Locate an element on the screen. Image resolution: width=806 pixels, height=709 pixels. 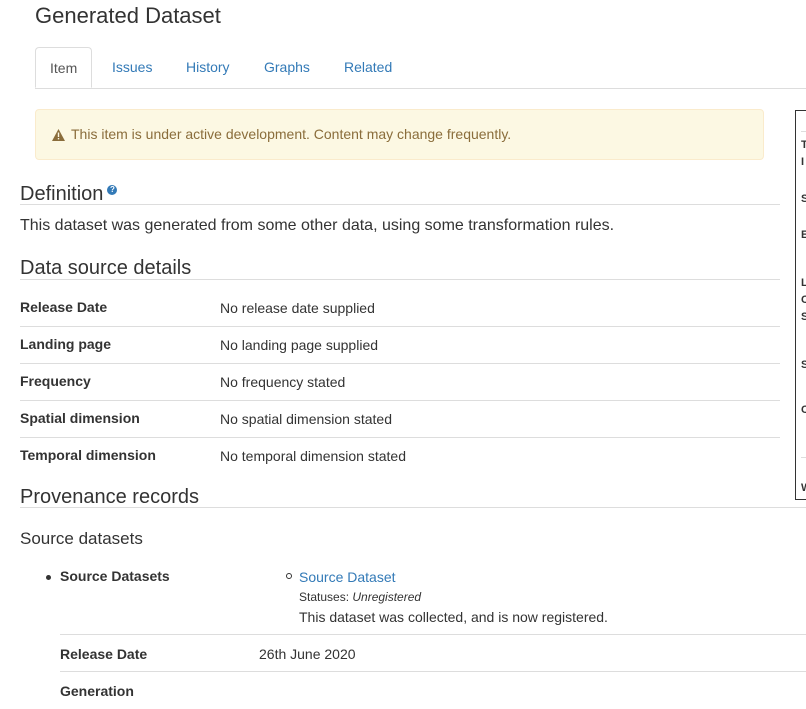
tab-graphs: Graphs is located at coordinates (287, 67).